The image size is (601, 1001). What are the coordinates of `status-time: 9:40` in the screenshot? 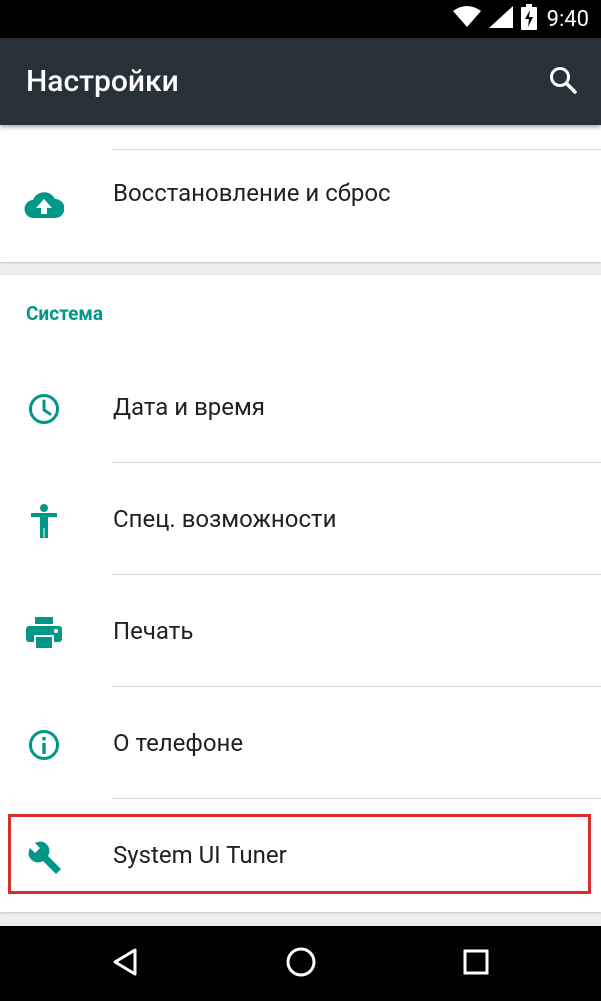 It's located at (567, 19).